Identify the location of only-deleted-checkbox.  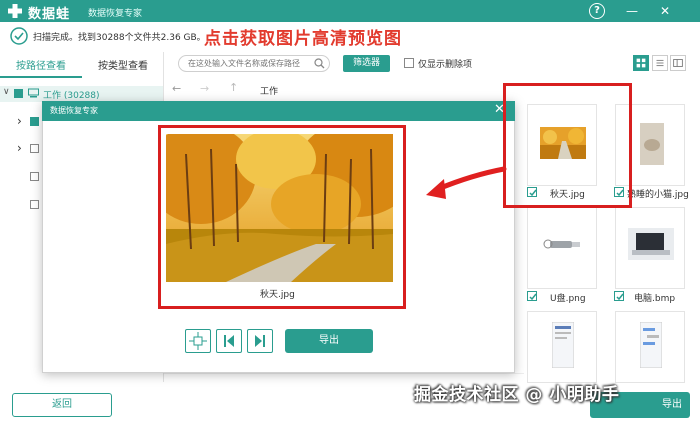
(409, 63).